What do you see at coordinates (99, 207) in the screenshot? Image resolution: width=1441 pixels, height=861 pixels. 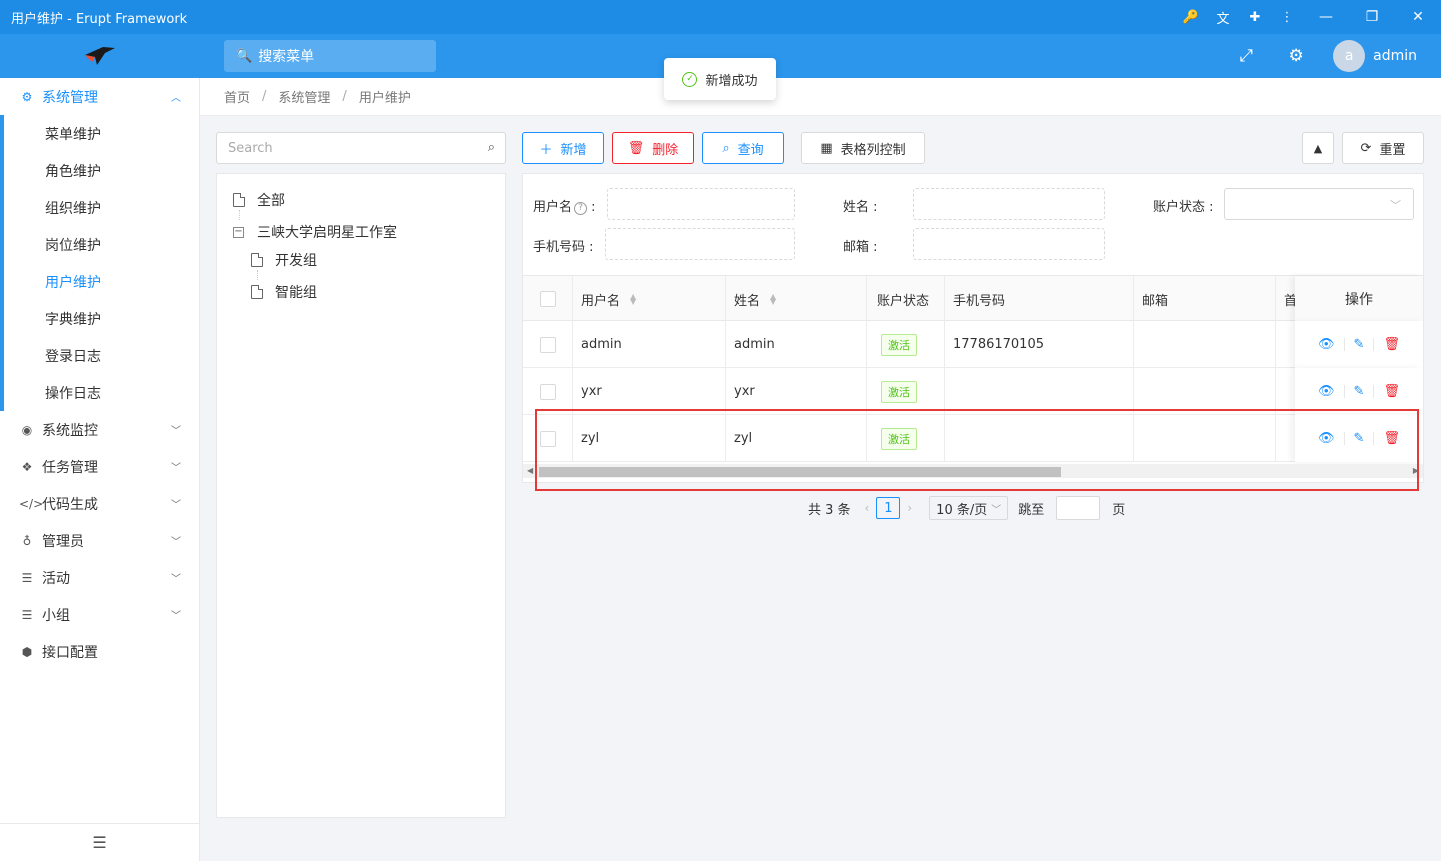 I see `sidebar-sub-org: 组织维护` at bounding box center [99, 207].